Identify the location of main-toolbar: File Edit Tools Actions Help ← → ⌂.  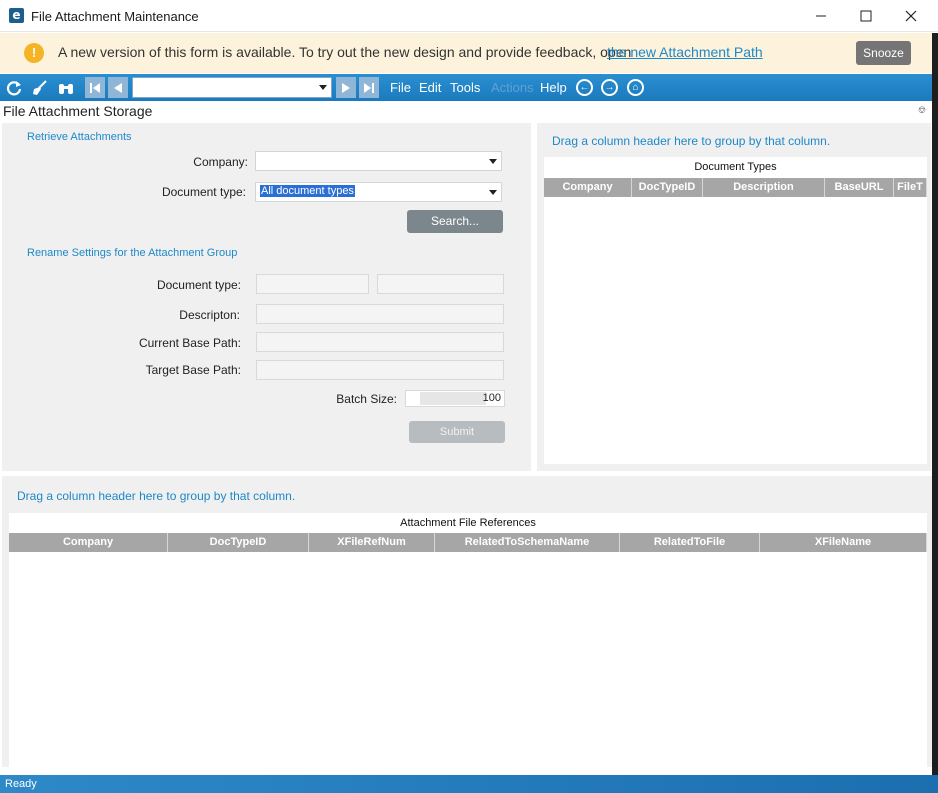
(469, 87).